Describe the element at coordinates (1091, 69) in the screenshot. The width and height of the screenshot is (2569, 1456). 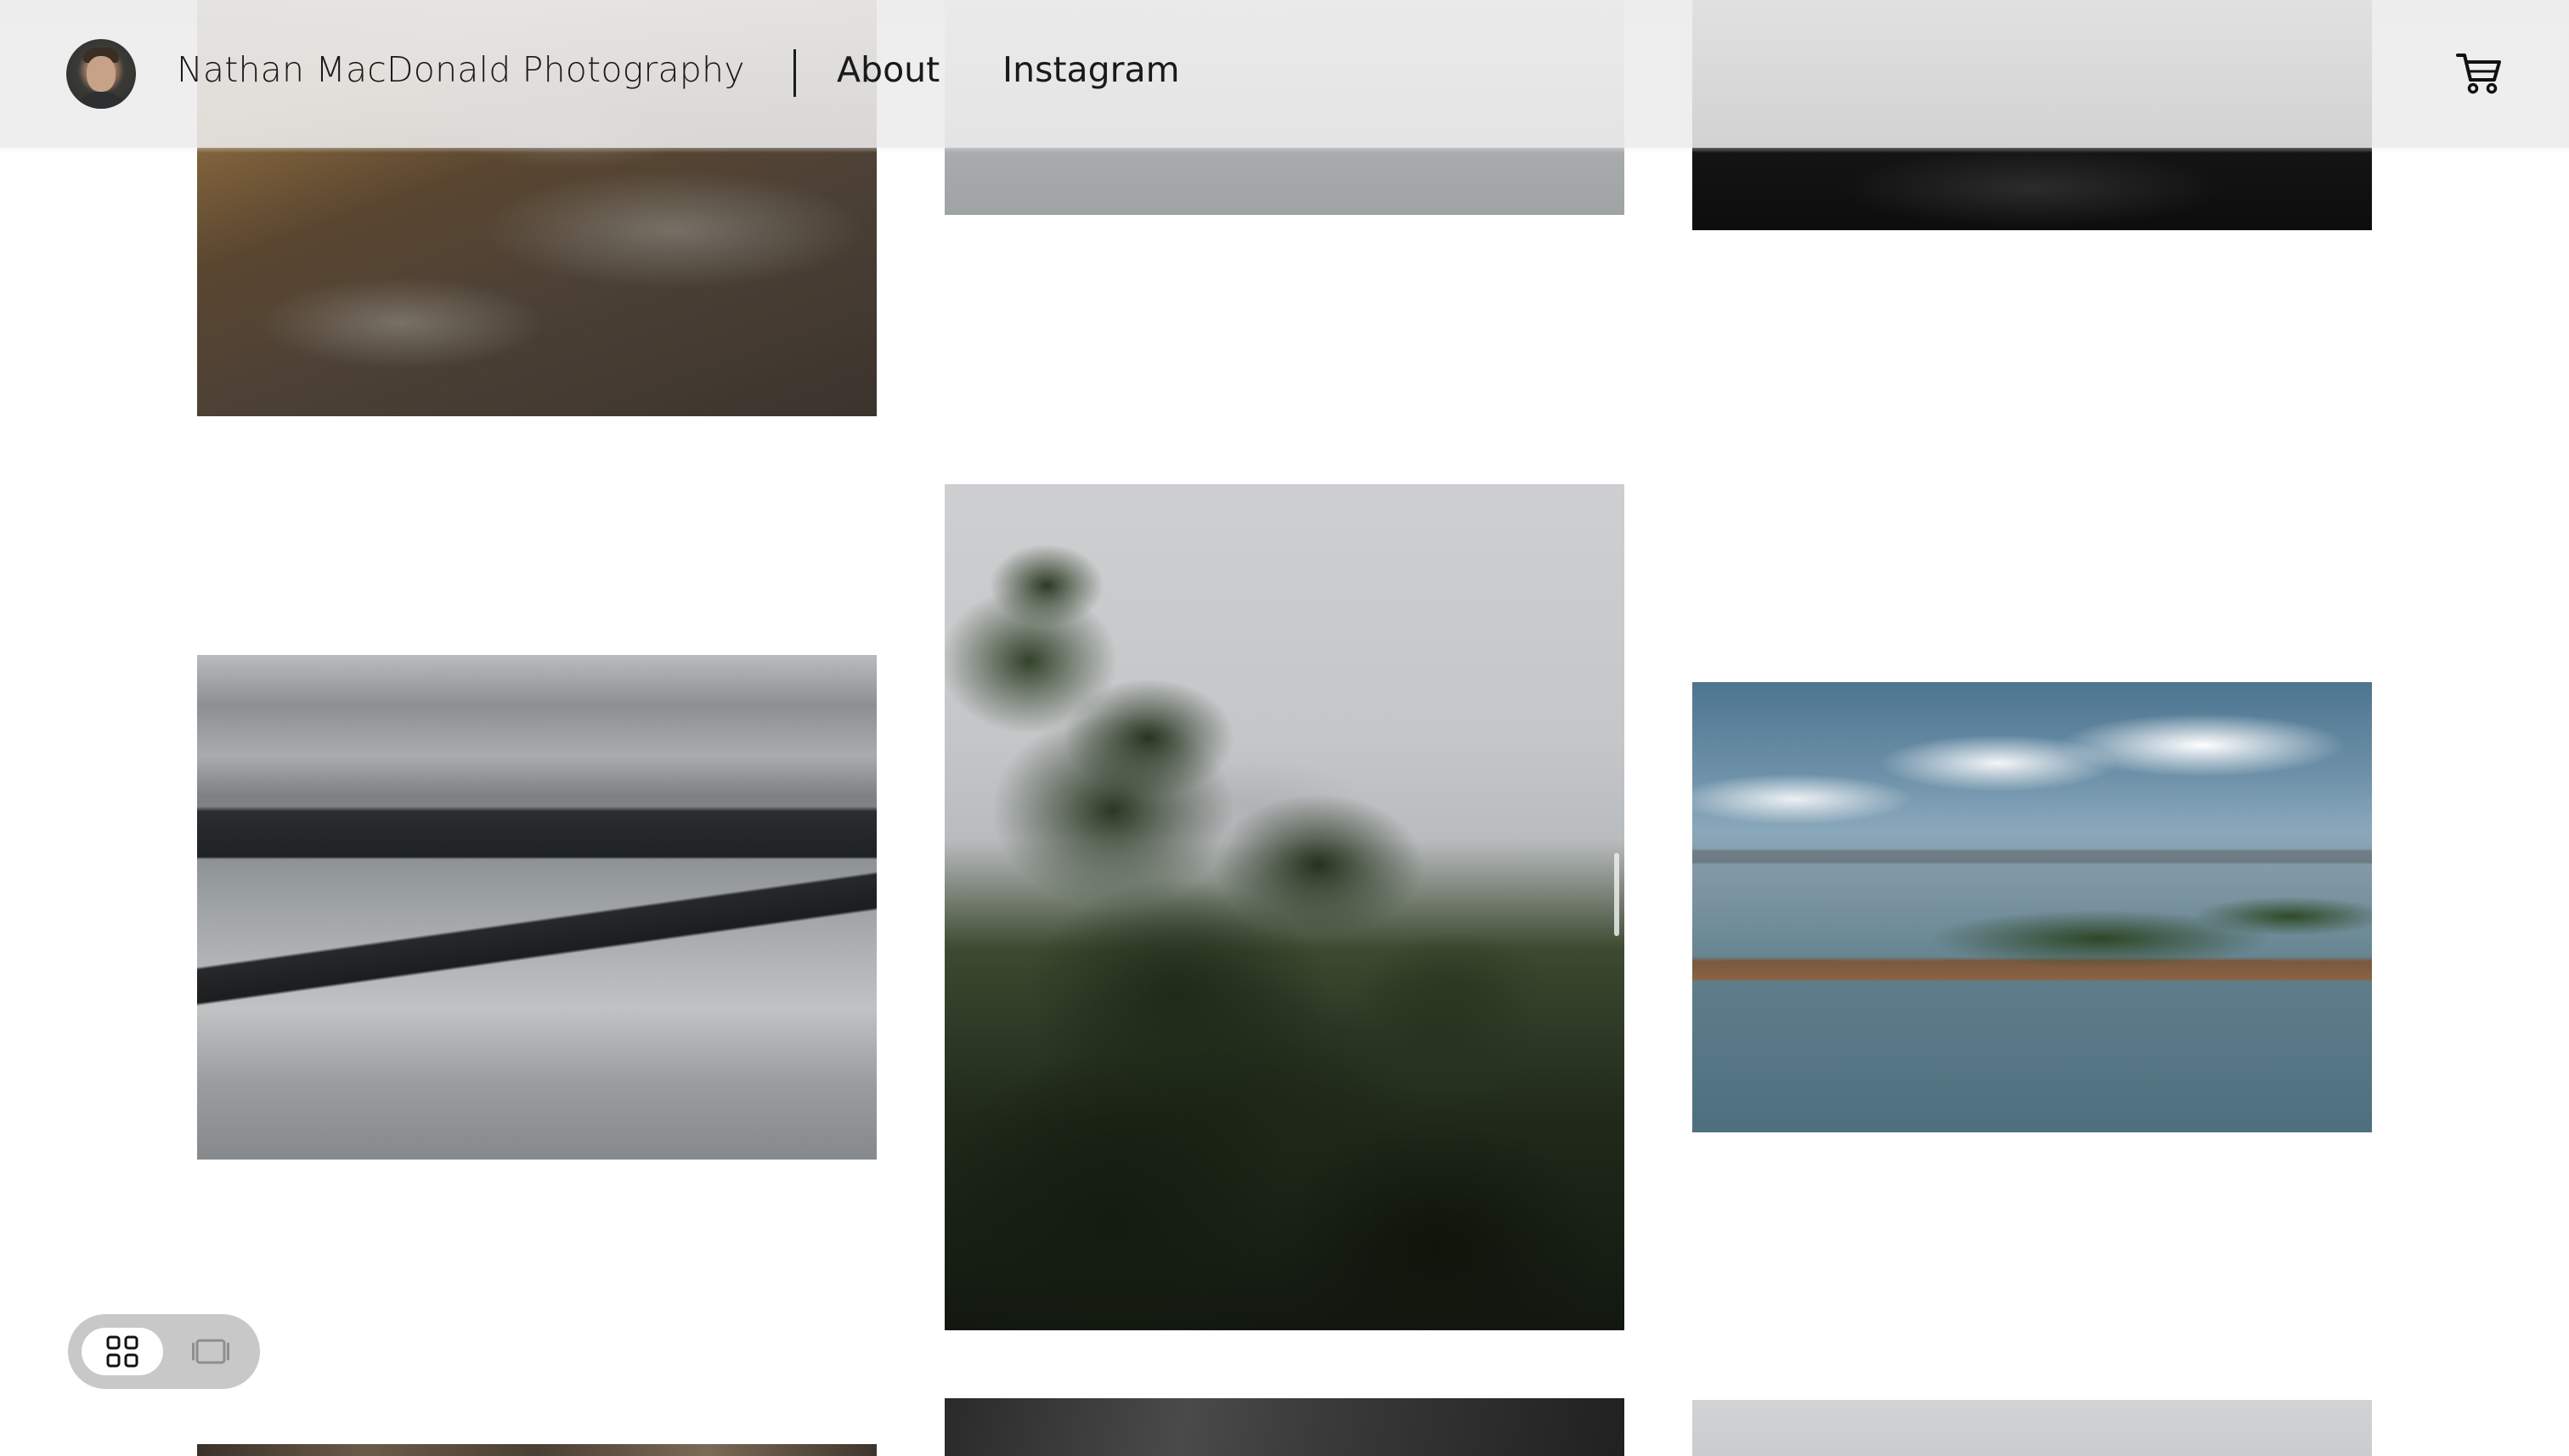
I see `nav-instagram-link: Instagram` at that location.